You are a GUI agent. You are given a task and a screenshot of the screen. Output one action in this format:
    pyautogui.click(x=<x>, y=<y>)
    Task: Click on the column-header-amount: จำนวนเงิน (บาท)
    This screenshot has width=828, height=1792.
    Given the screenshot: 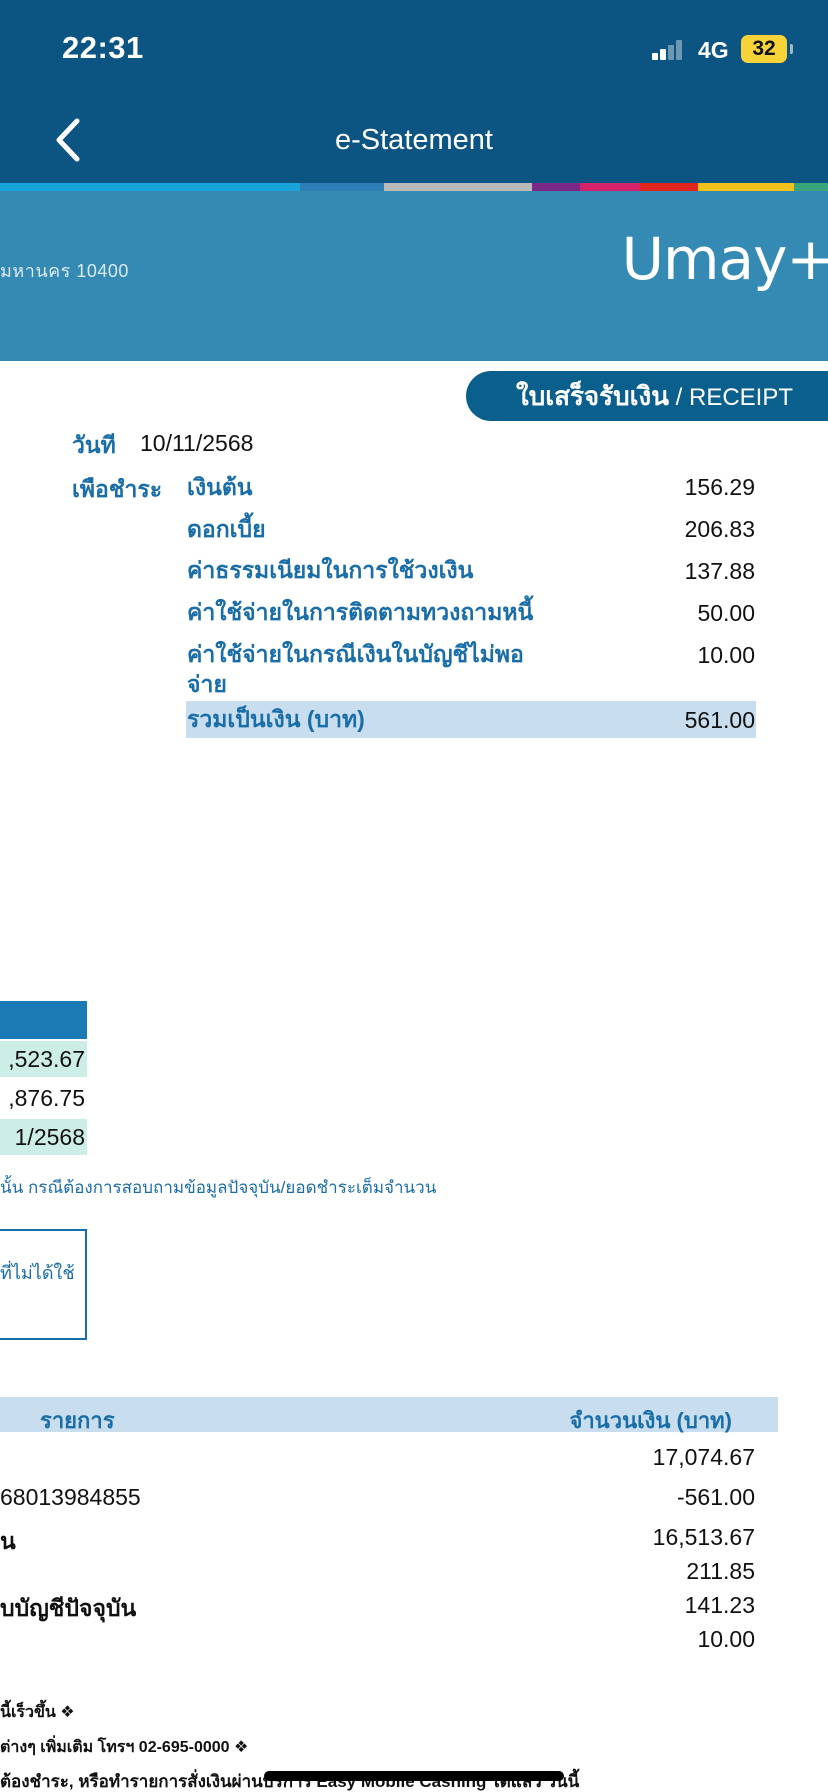 What is the action you would take?
    pyautogui.click(x=650, y=1420)
    